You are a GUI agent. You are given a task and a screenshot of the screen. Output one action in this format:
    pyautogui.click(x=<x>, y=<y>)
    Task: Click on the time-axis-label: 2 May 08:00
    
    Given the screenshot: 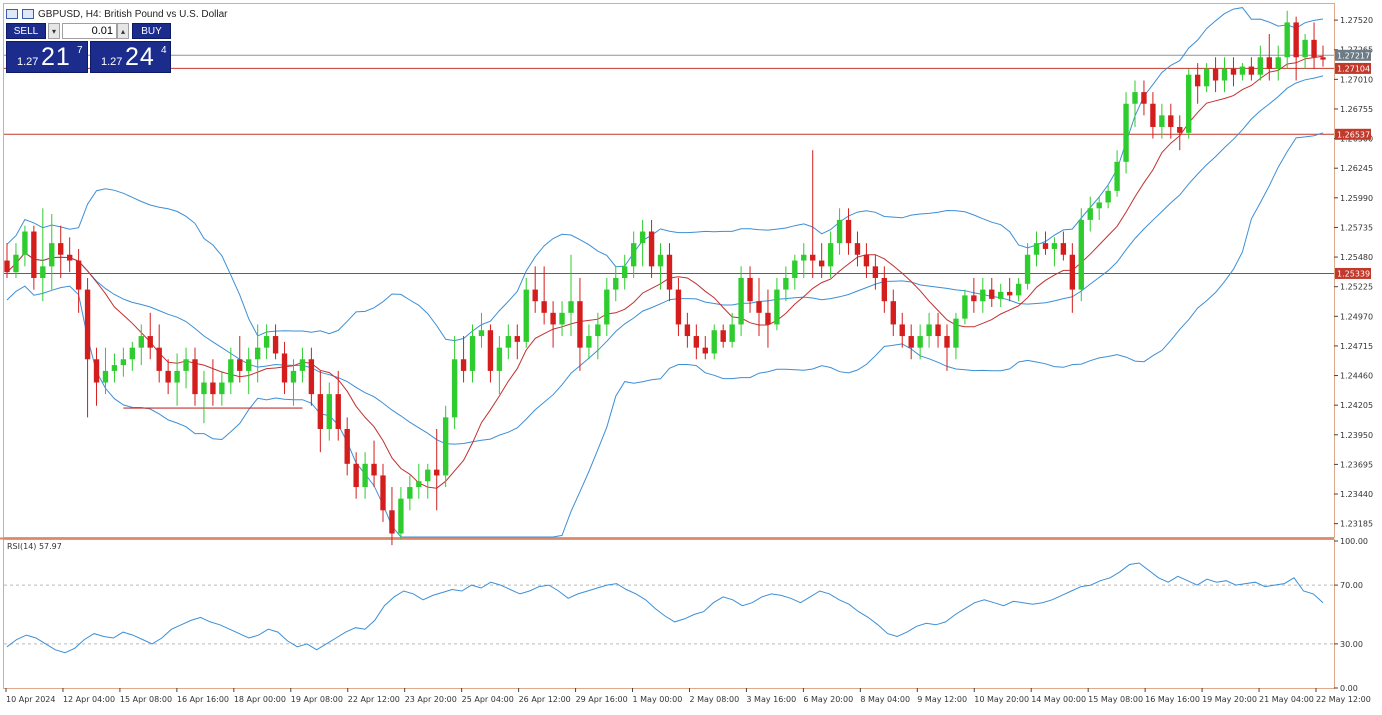 What is the action you would take?
    pyautogui.click(x=714, y=699)
    